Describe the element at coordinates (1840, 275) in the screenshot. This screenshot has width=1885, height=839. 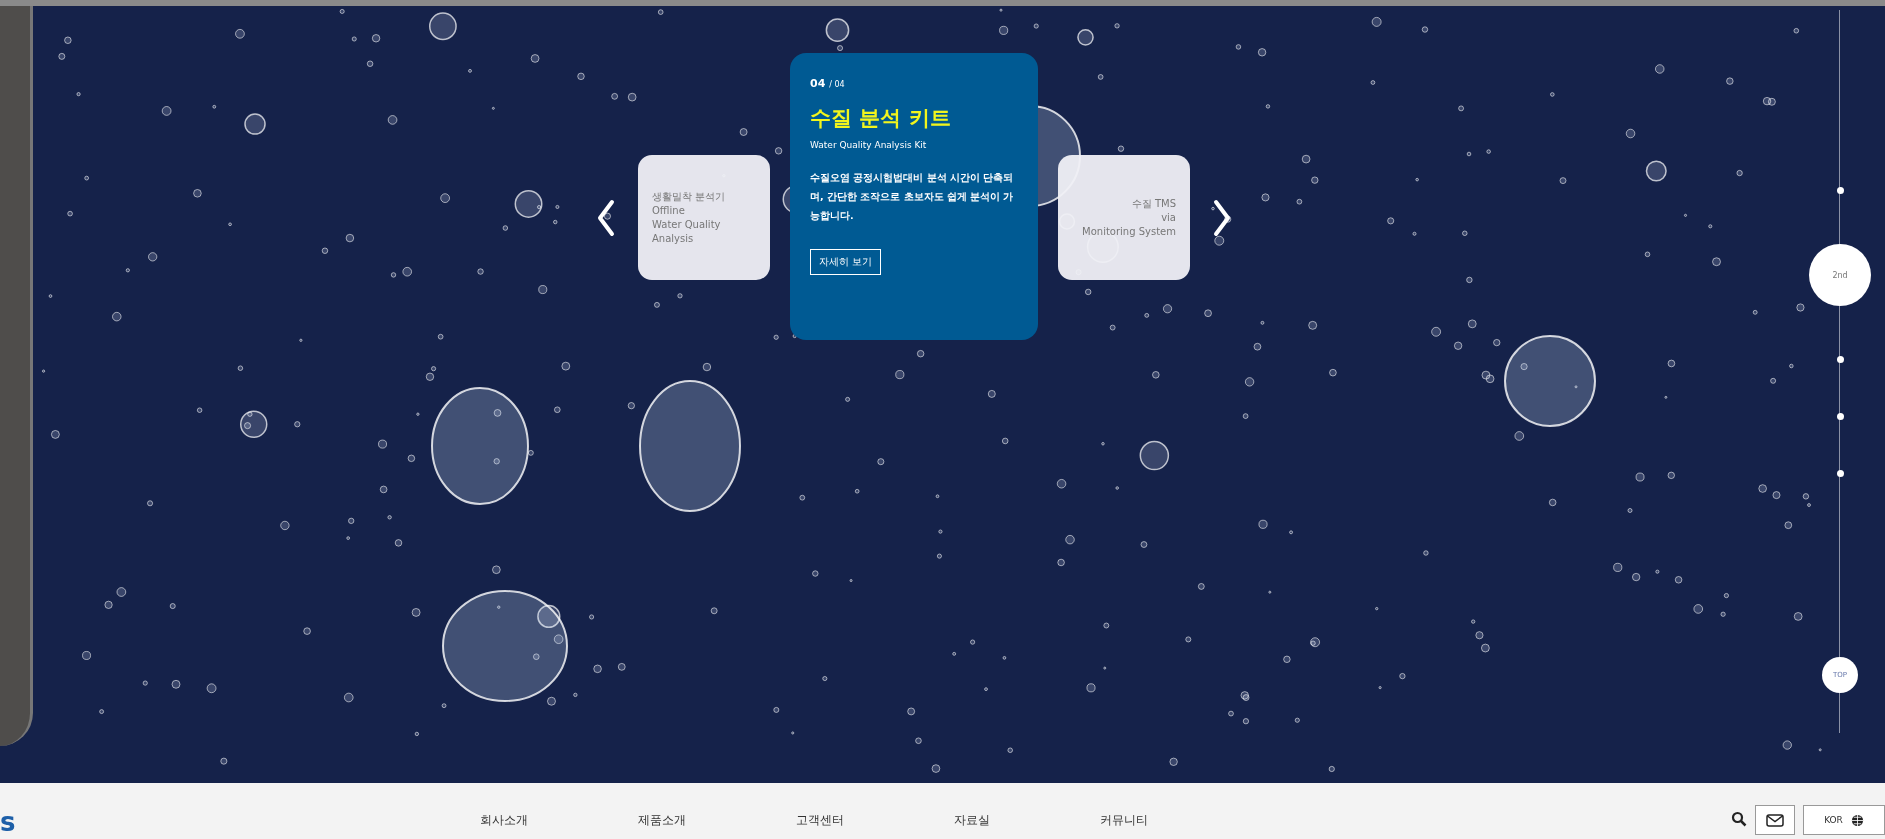
I see `page-indicator-dot: 2nd` at that location.